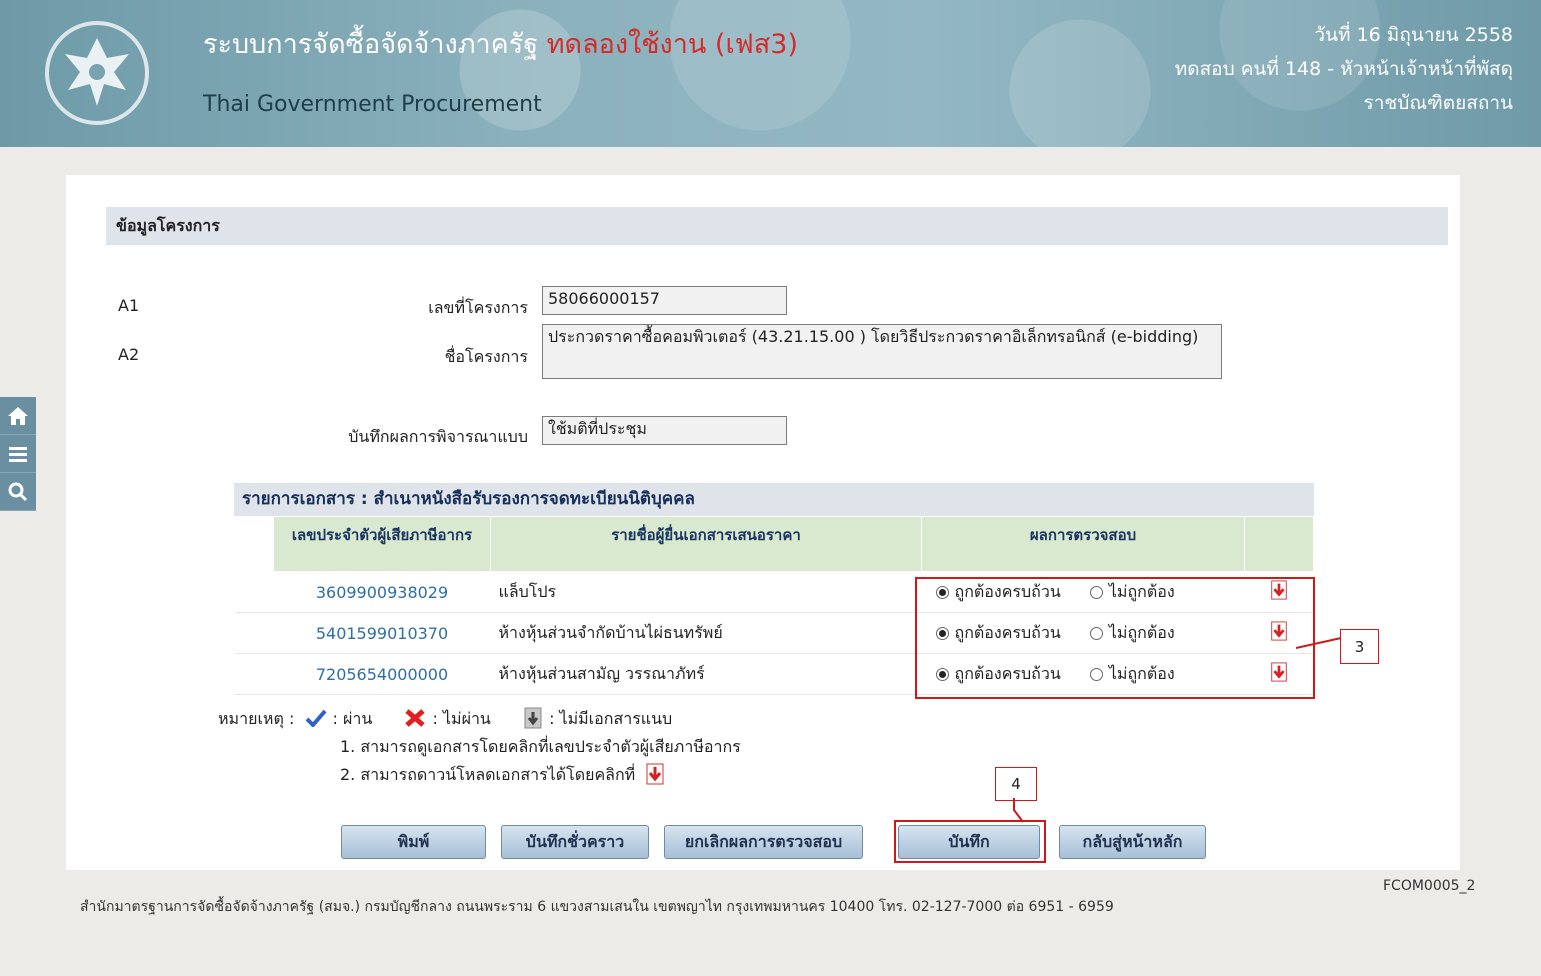 This screenshot has width=1541, height=976. What do you see at coordinates (129, 305) in the screenshot?
I see `a1-code: A1` at bounding box center [129, 305].